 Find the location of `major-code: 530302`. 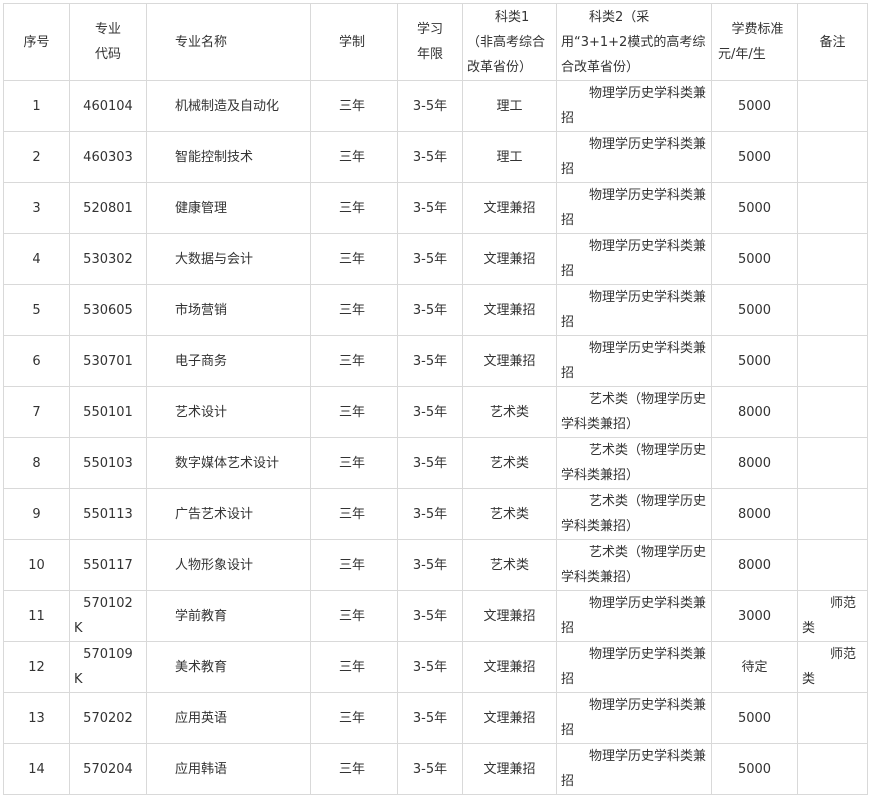

major-code: 530302 is located at coordinates (108, 259).